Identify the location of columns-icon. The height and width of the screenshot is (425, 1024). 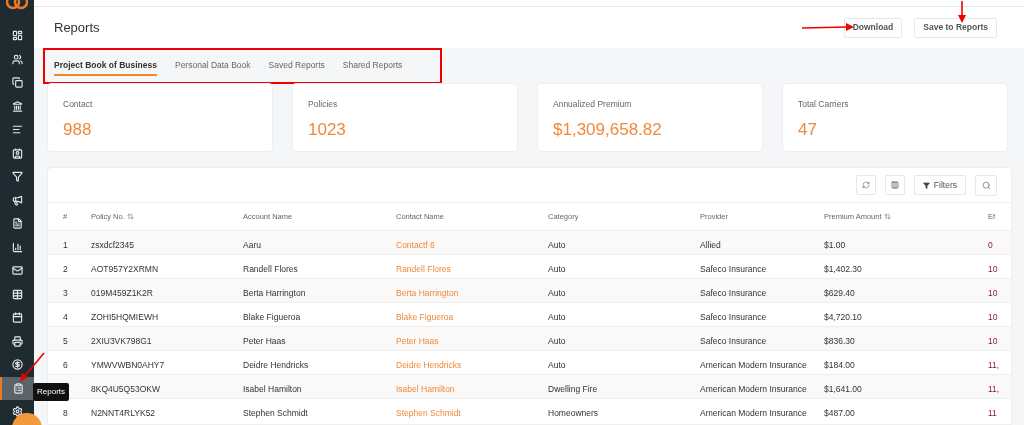
(894, 185).